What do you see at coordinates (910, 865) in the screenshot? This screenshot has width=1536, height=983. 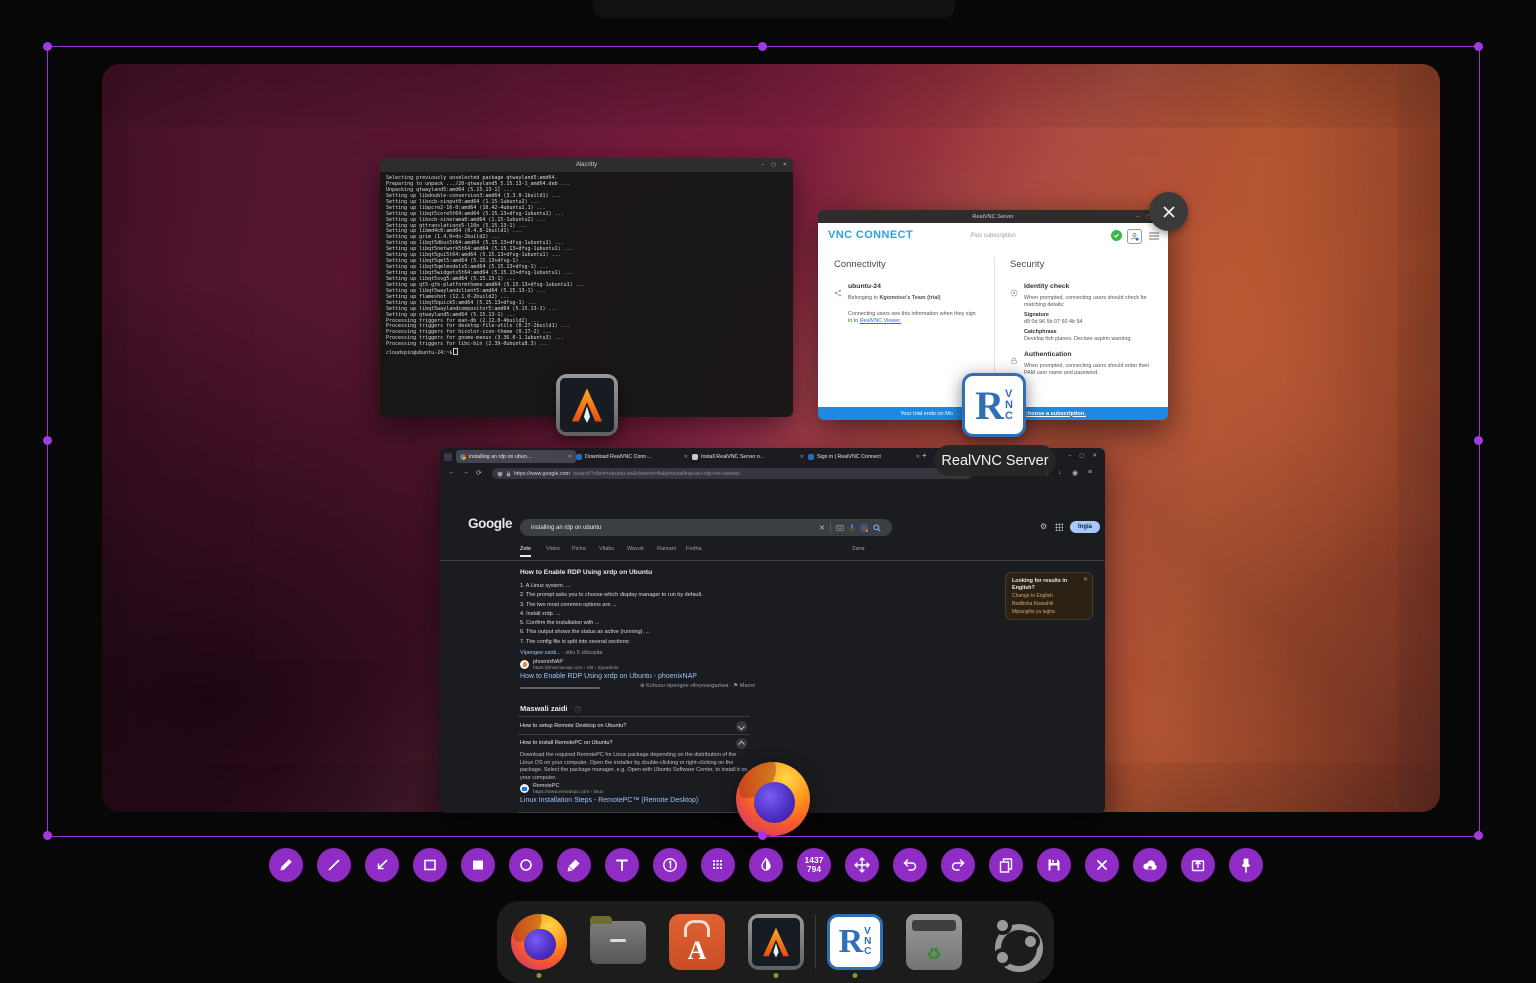 I see `undo-button` at bounding box center [910, 865].